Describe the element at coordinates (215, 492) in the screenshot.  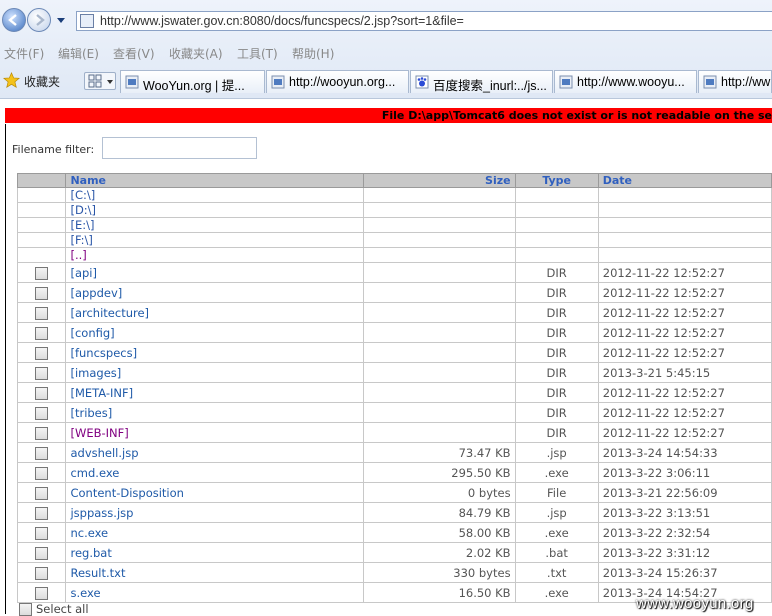
I see `file-name-link: Content-Disposition` at that location.